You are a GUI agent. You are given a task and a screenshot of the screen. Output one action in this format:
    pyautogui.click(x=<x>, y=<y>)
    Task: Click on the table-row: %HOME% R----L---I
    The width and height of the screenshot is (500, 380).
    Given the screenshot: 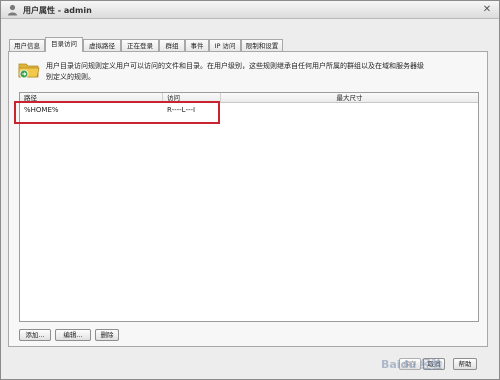 What is the action you would take?
    pyautogui.click(x=249, y=110)
    